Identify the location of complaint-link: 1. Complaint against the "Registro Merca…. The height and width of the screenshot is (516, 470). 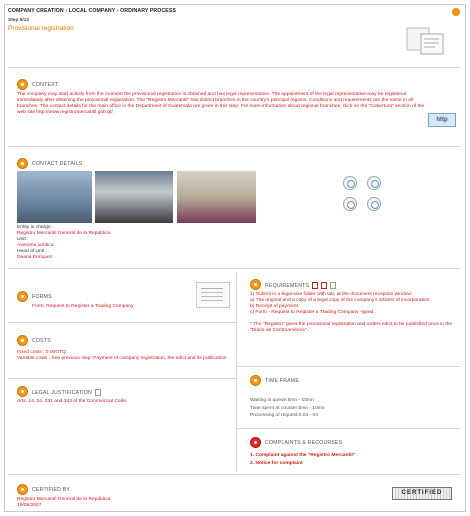
(353, 456).